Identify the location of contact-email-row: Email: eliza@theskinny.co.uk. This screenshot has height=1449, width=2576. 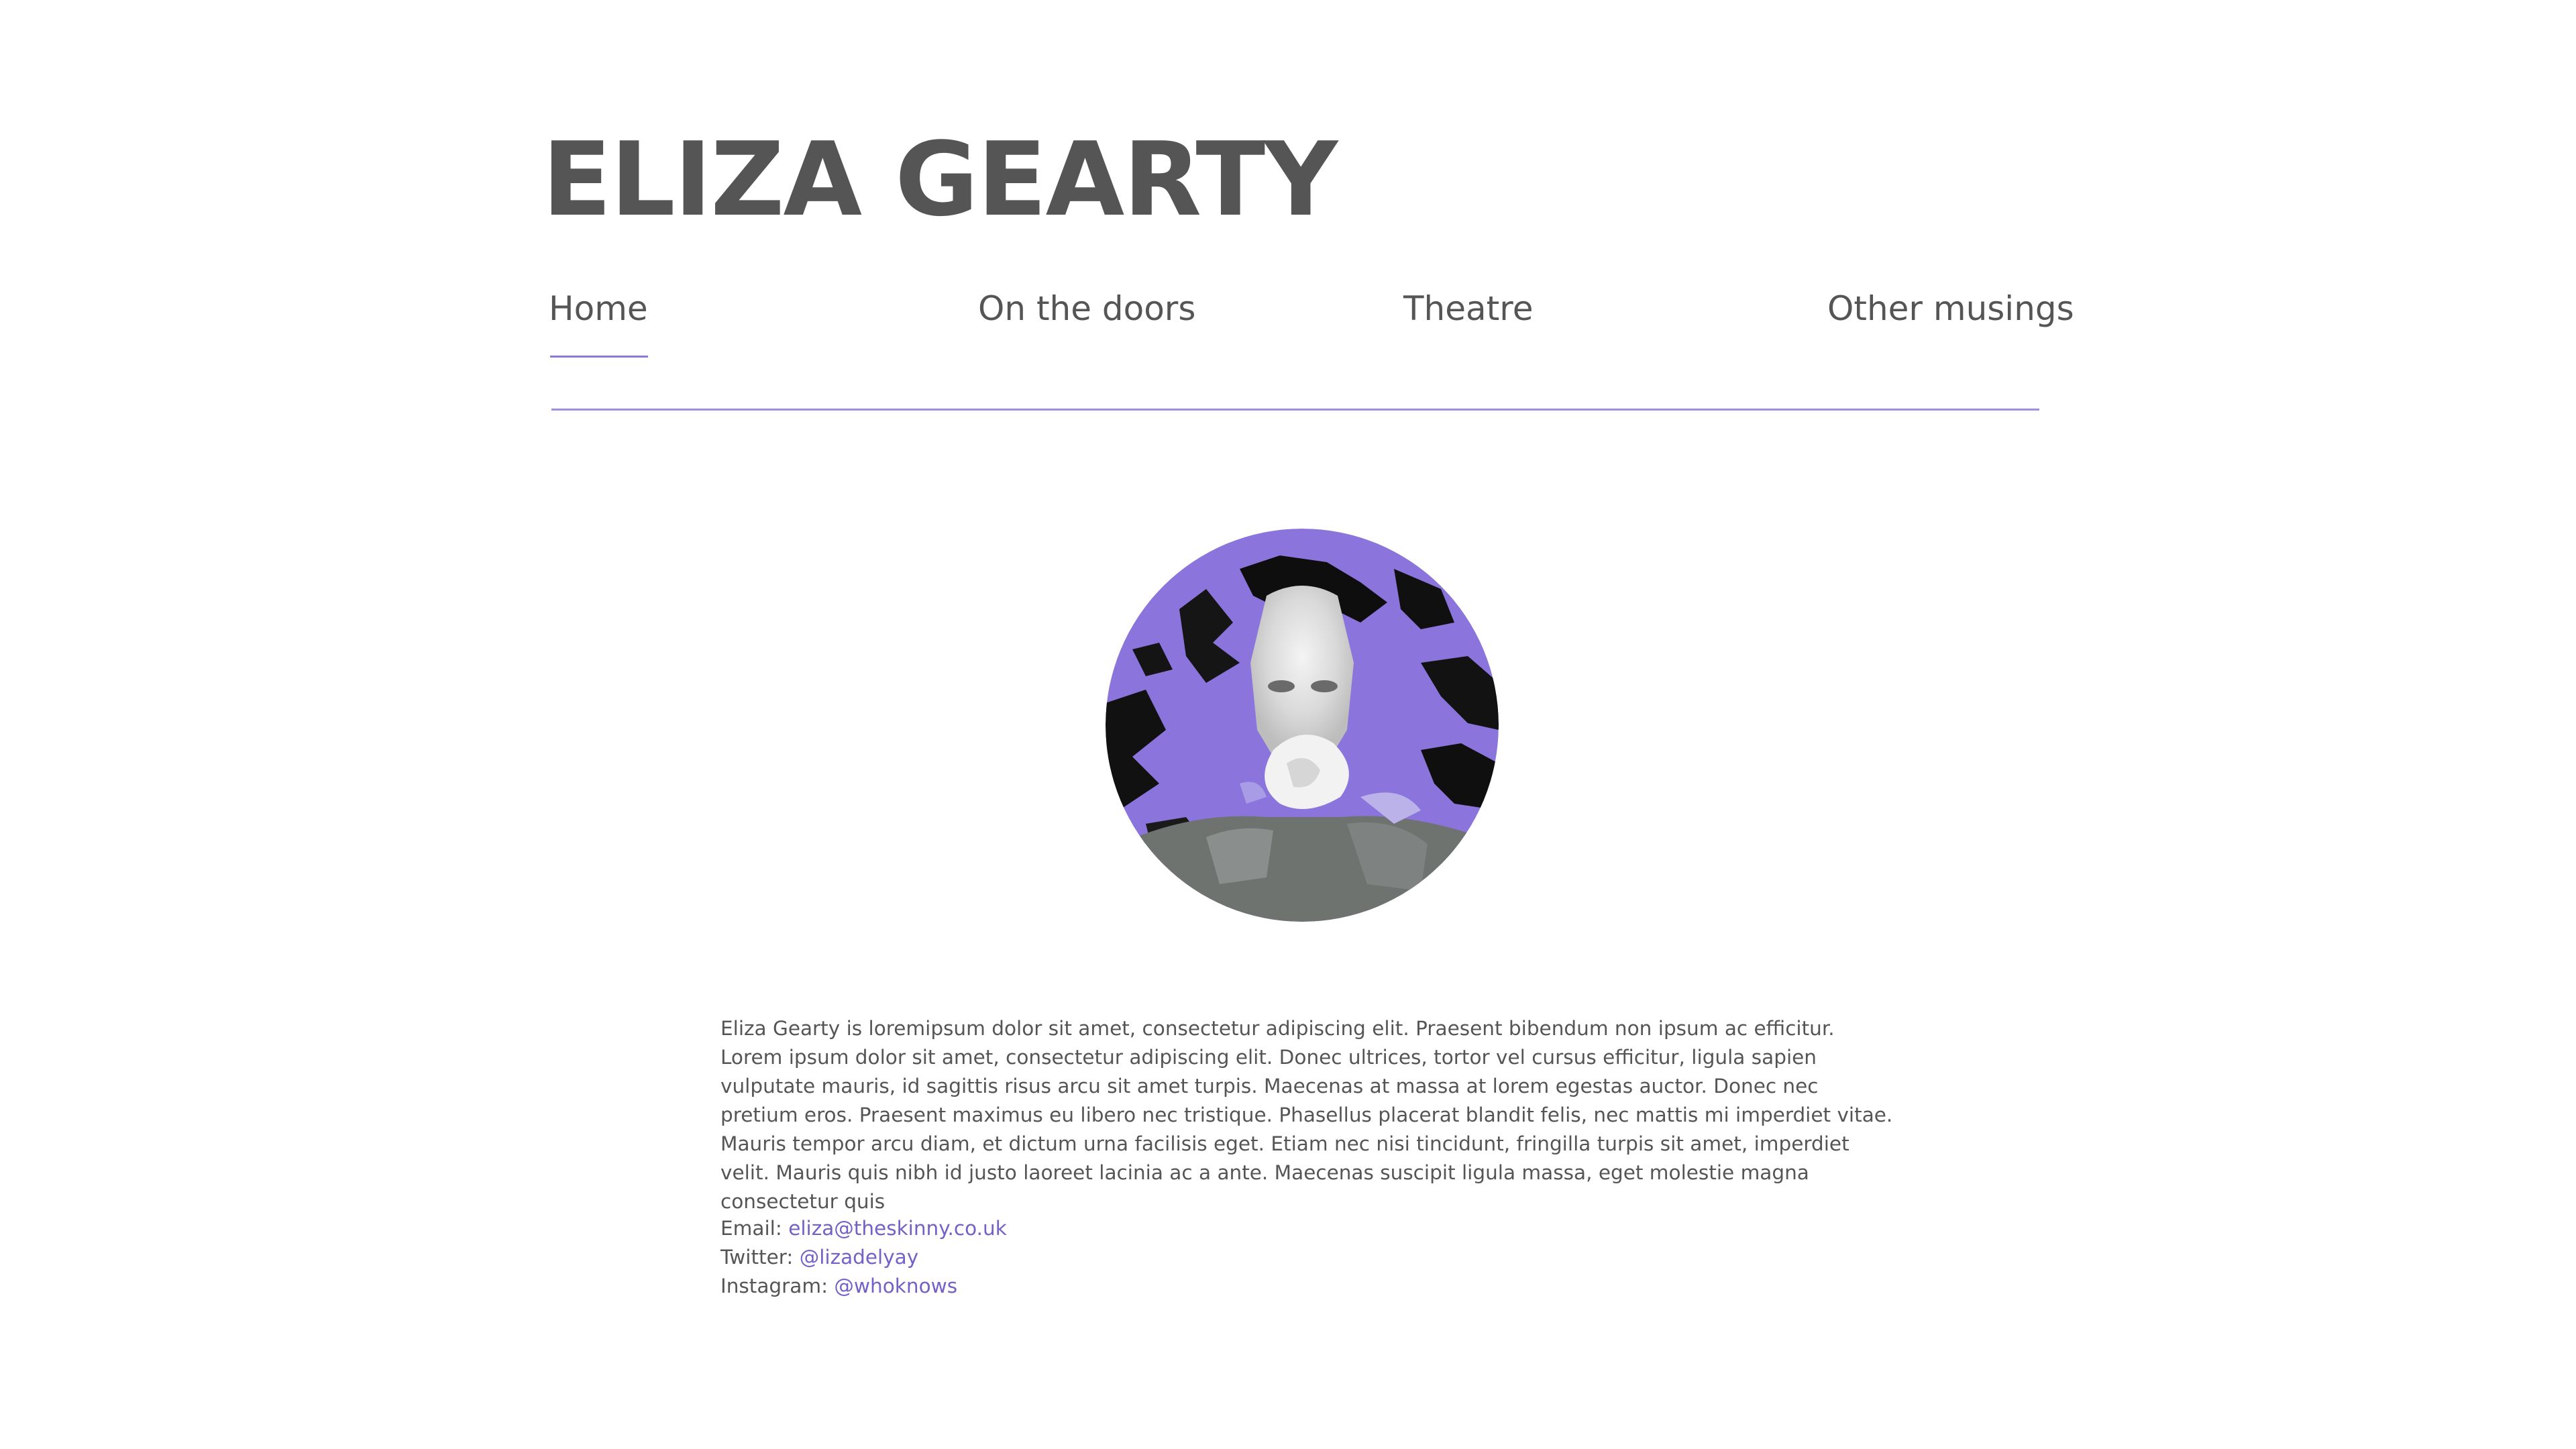
(863, 1228).